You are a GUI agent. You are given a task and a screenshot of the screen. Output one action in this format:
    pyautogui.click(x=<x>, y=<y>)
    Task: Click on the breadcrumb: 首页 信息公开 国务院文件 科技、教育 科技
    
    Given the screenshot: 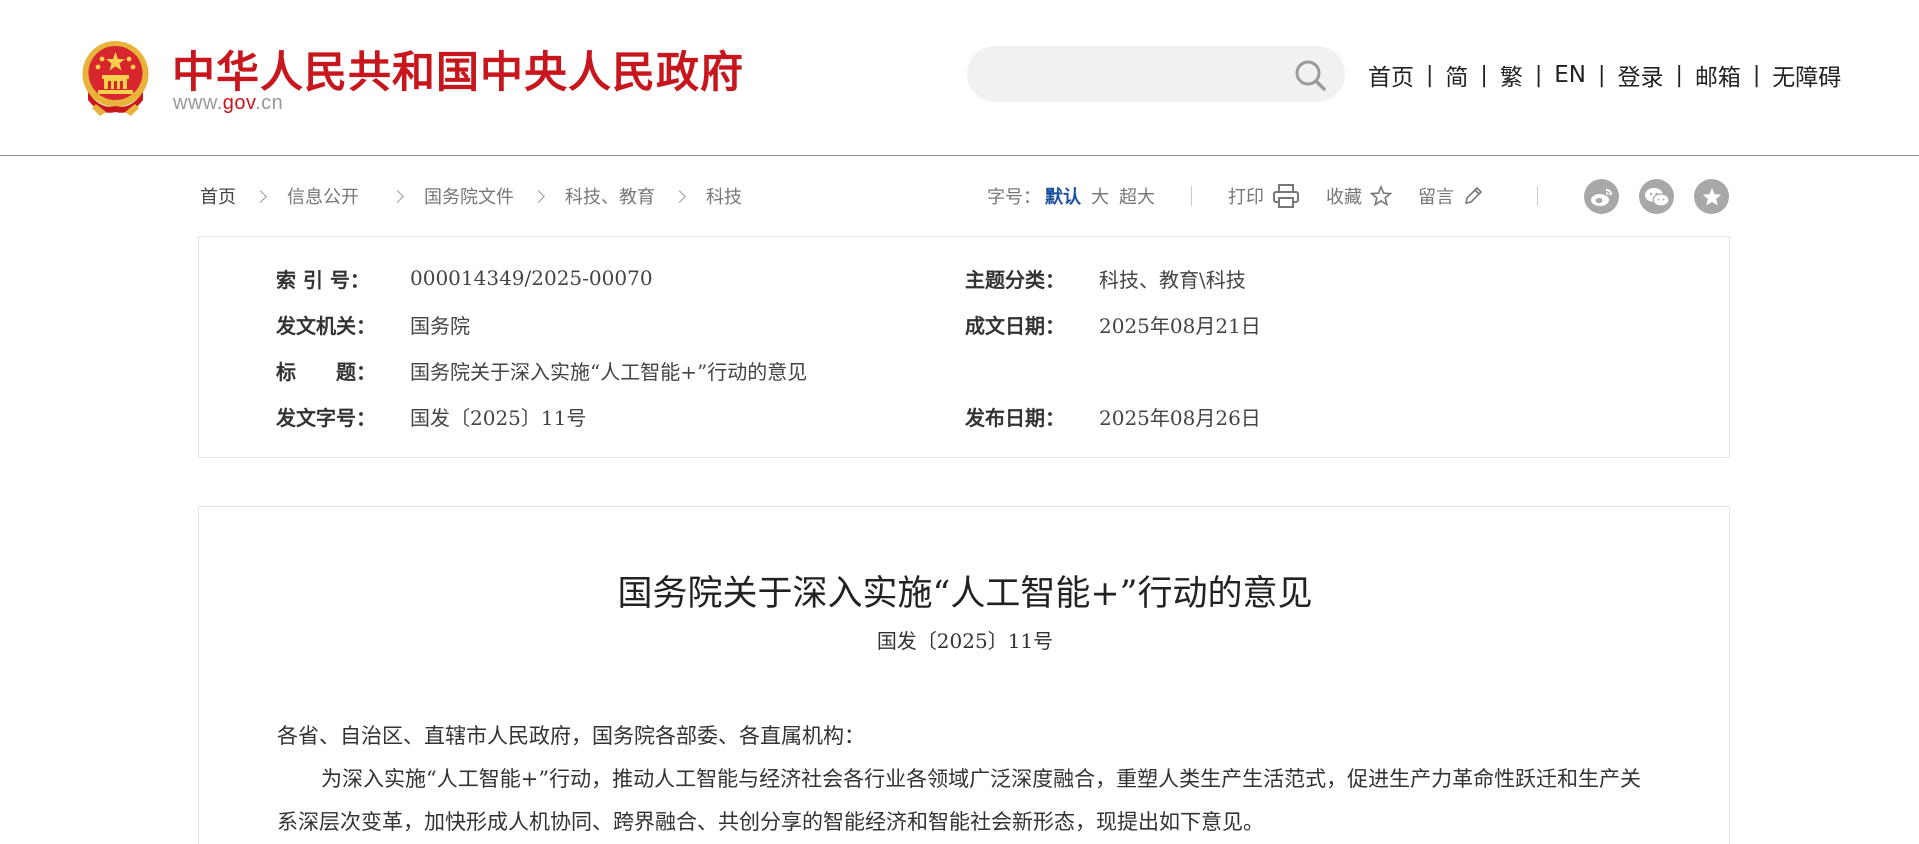 What is the action you would take?
    pyautogui.click(x=471, y=196)
    